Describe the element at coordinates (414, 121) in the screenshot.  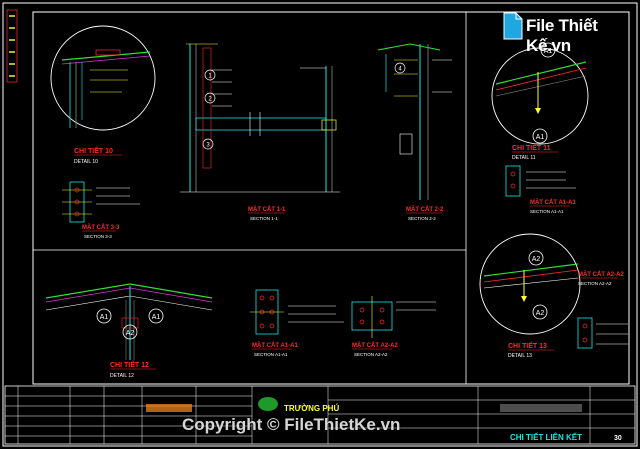
I see `section-2-2-view` at that location.